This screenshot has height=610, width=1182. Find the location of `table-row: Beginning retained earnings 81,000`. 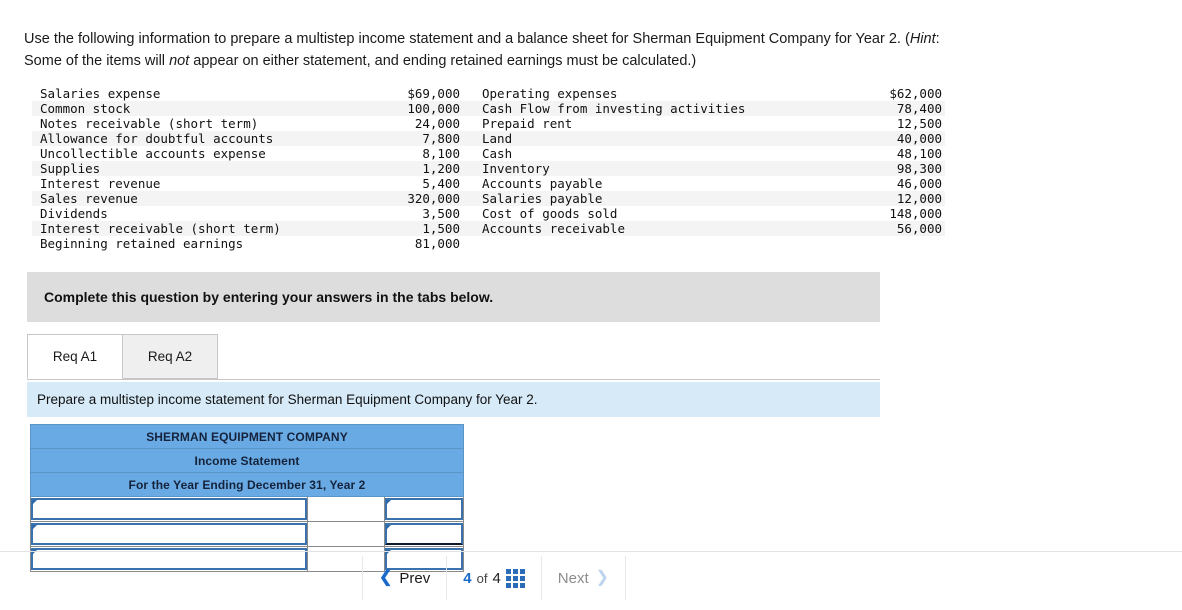

table-row: Beginning retained earnings 81,000 is located at coordinates (488, 243).